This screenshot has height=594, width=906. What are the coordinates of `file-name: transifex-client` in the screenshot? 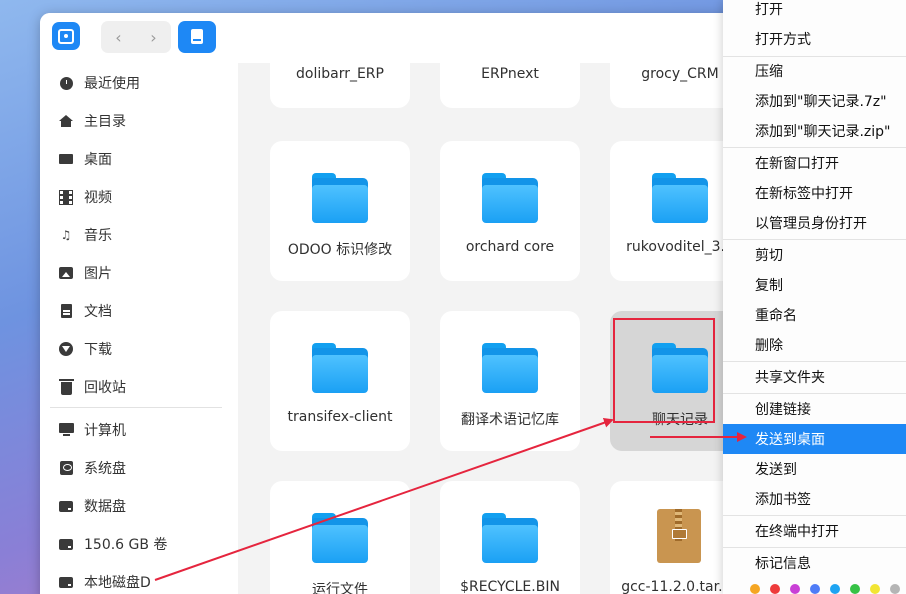 It's located at (340, 417).